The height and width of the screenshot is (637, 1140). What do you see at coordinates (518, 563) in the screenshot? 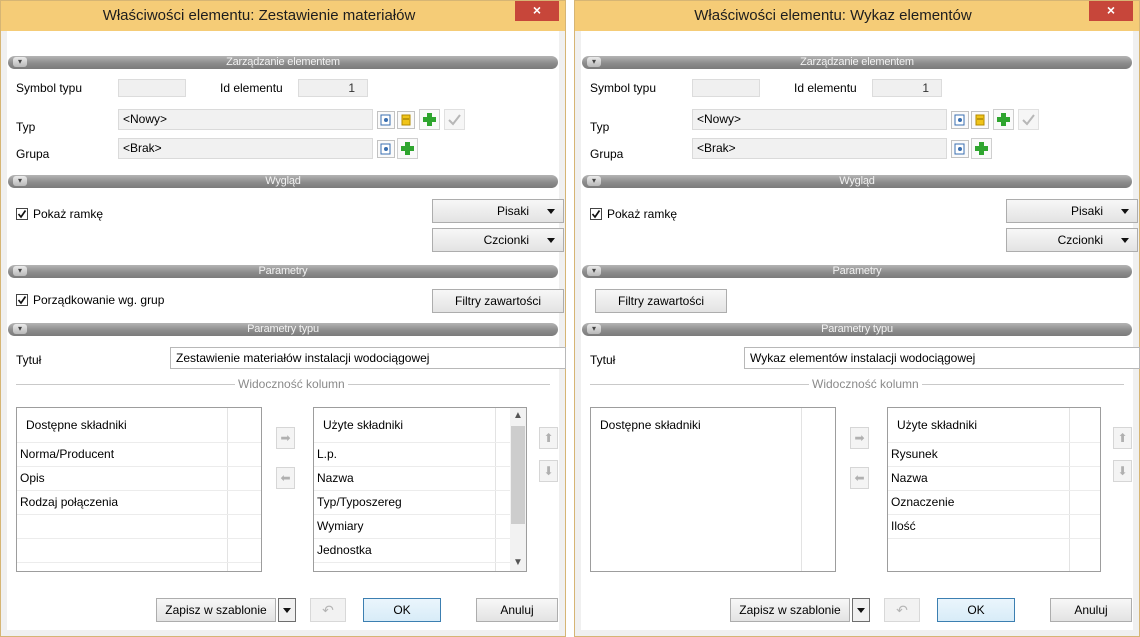
I see `scroll-down-icon: ▼` at bounding box center [518, 563].